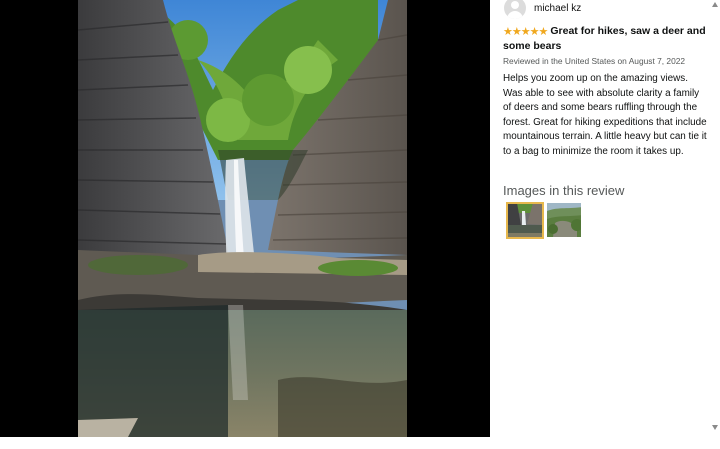 This screenshot has height=449, width=720. Describe the element at coordinates (557, 8) in the screenshot. I see `reviewer-name: michael kz` at that location.